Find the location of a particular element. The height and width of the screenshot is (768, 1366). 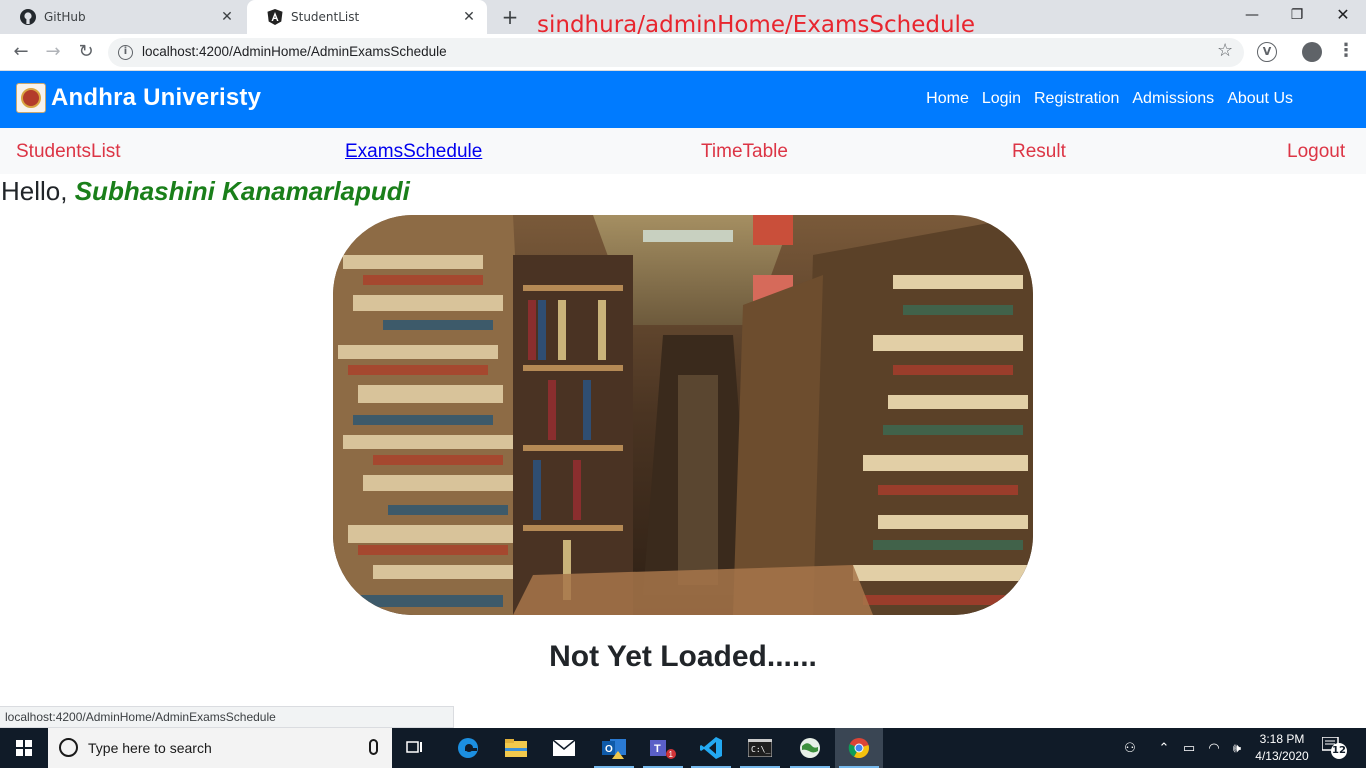

github-icon is located at coordinates (28, 17).